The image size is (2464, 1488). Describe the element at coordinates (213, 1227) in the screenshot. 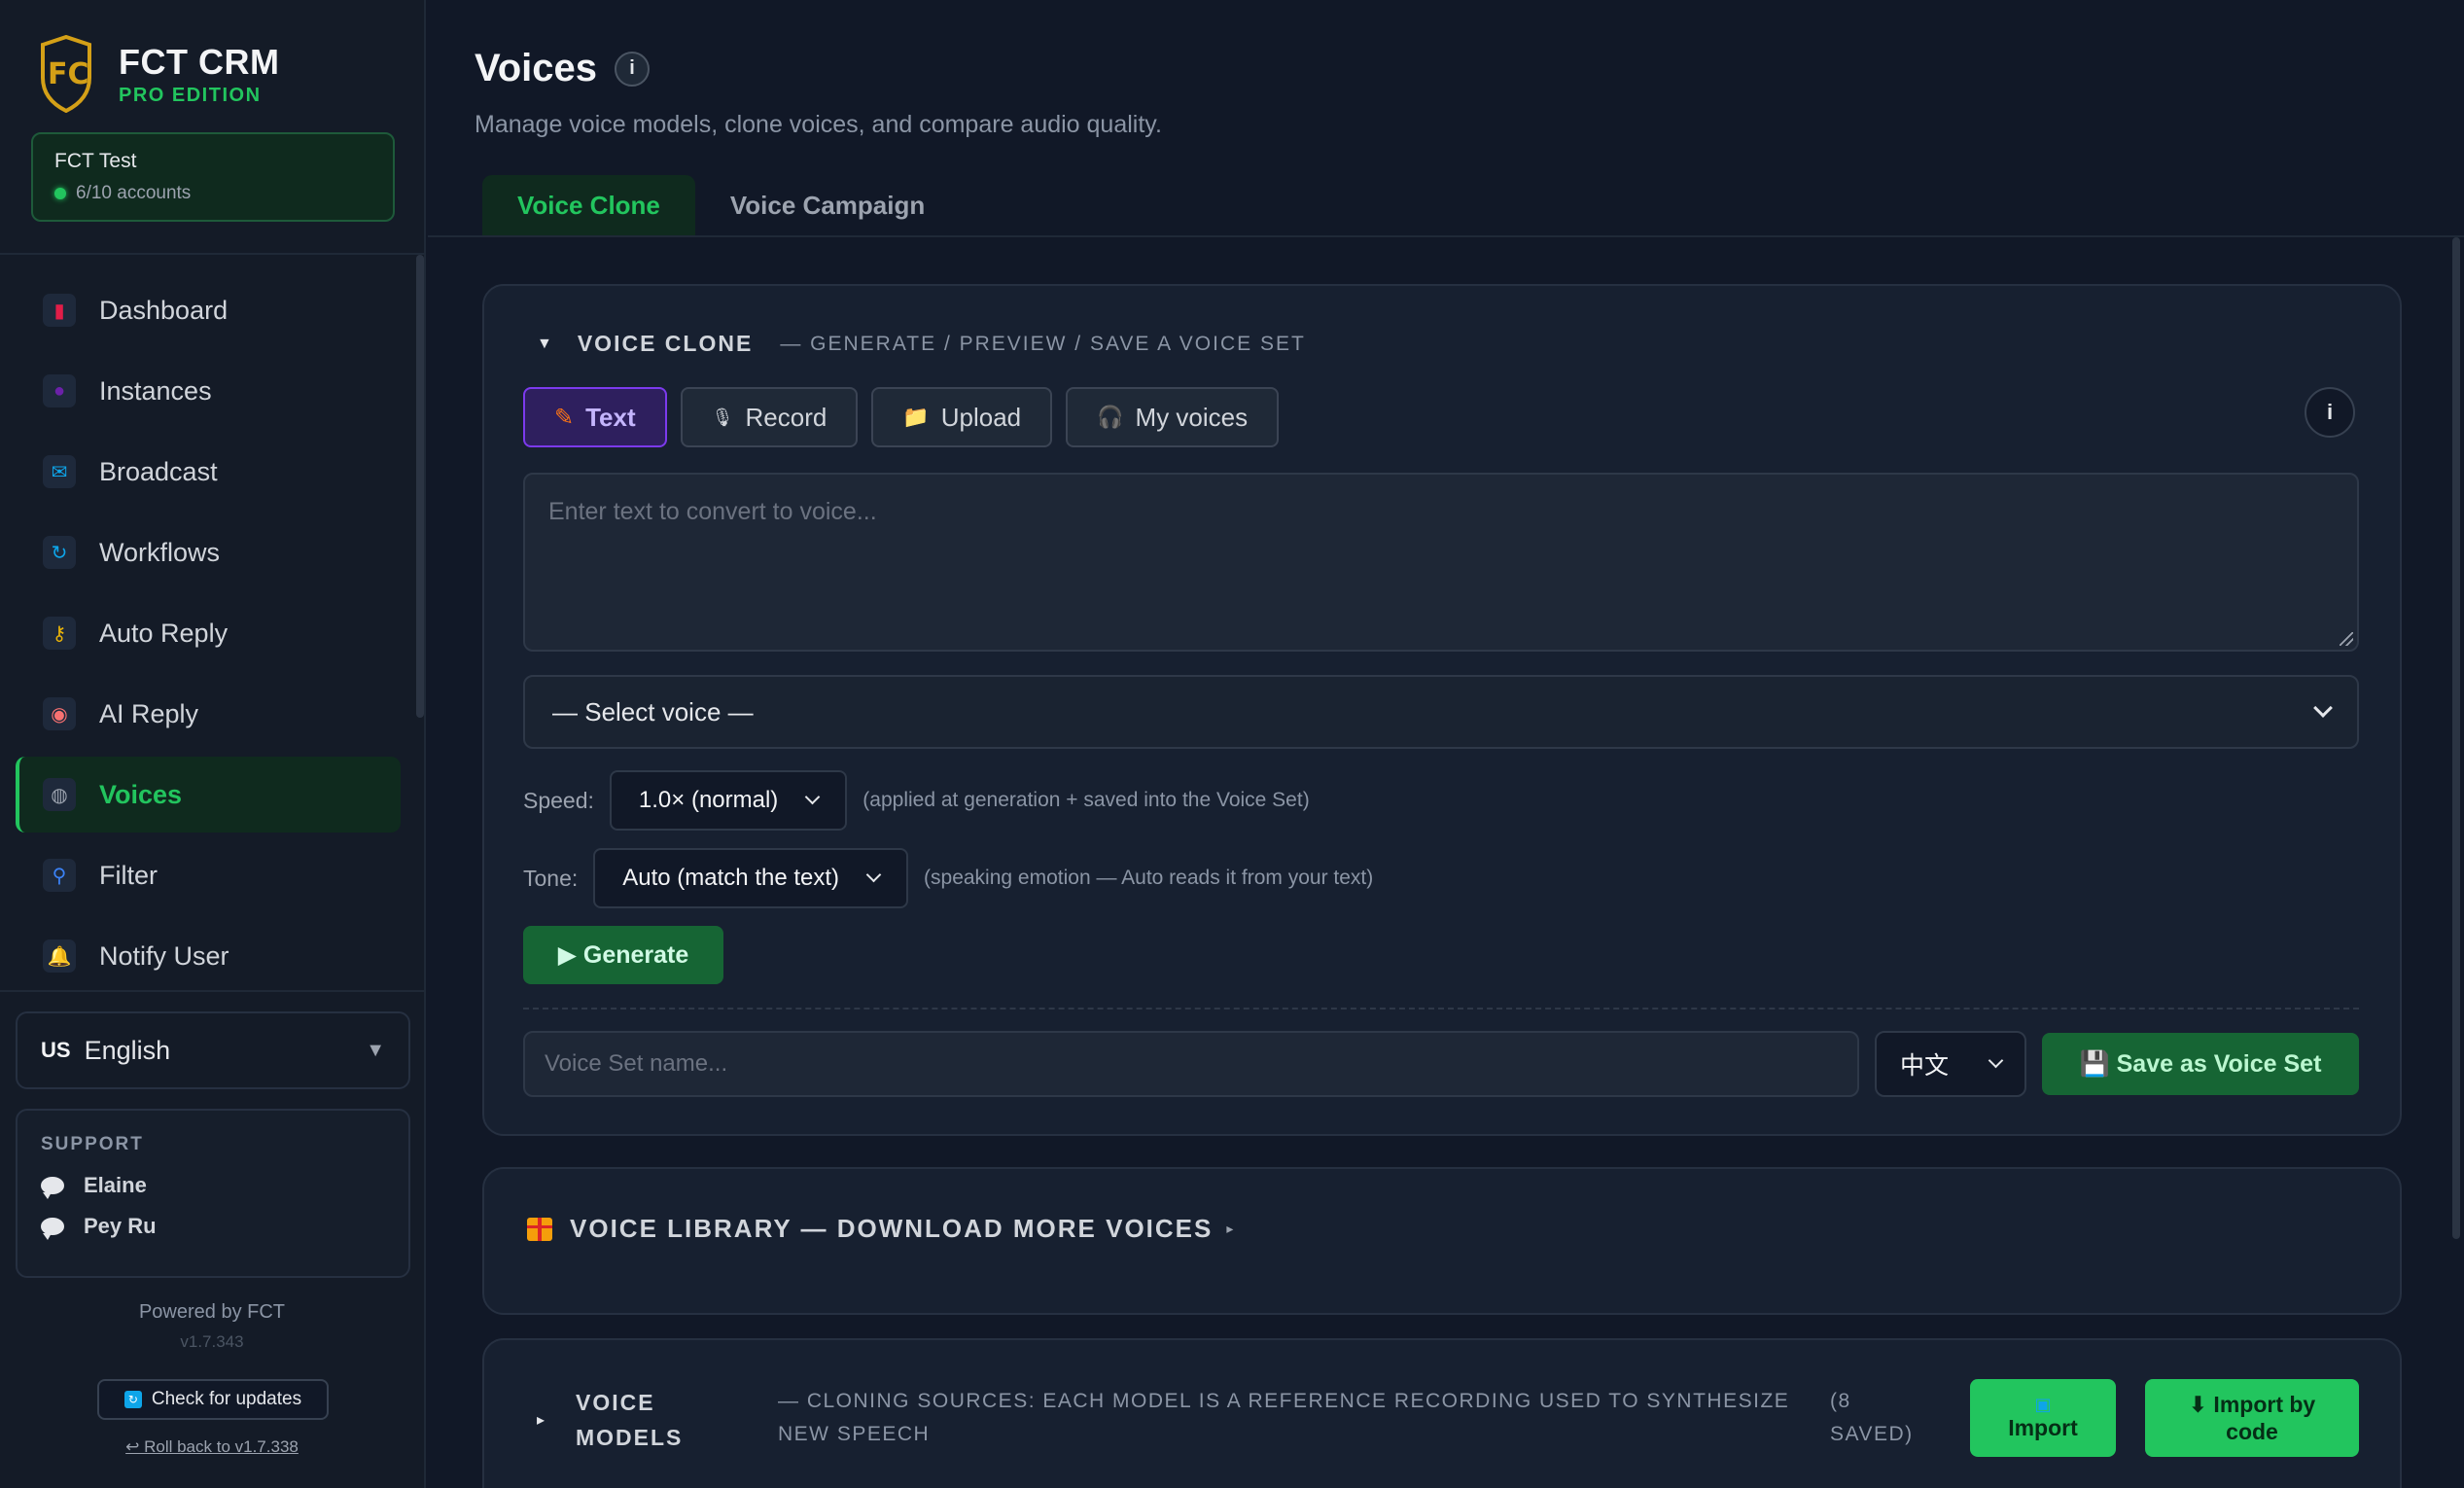

I see `support-contact-pey-ru: Pey Ru` at that location.